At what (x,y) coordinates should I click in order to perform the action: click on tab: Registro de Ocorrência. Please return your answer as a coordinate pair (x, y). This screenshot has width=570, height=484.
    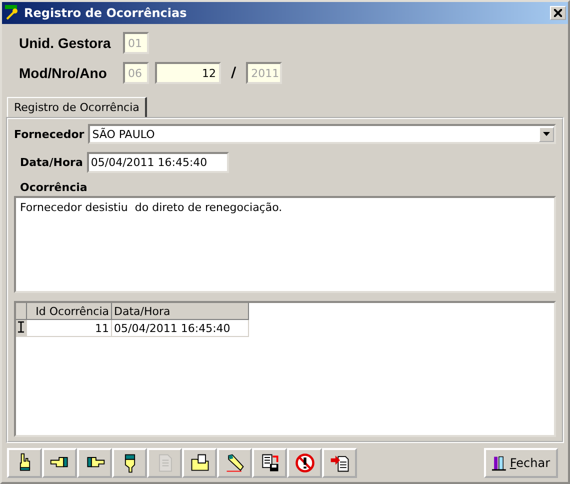
    Looking at the image, I should click on (77, 107).